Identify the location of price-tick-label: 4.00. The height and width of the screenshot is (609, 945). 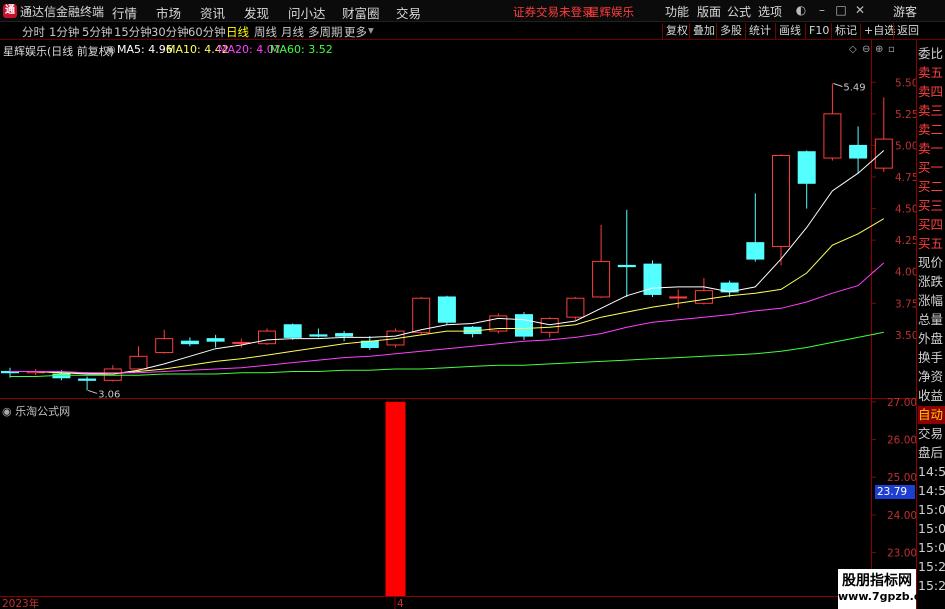
(906, 273).